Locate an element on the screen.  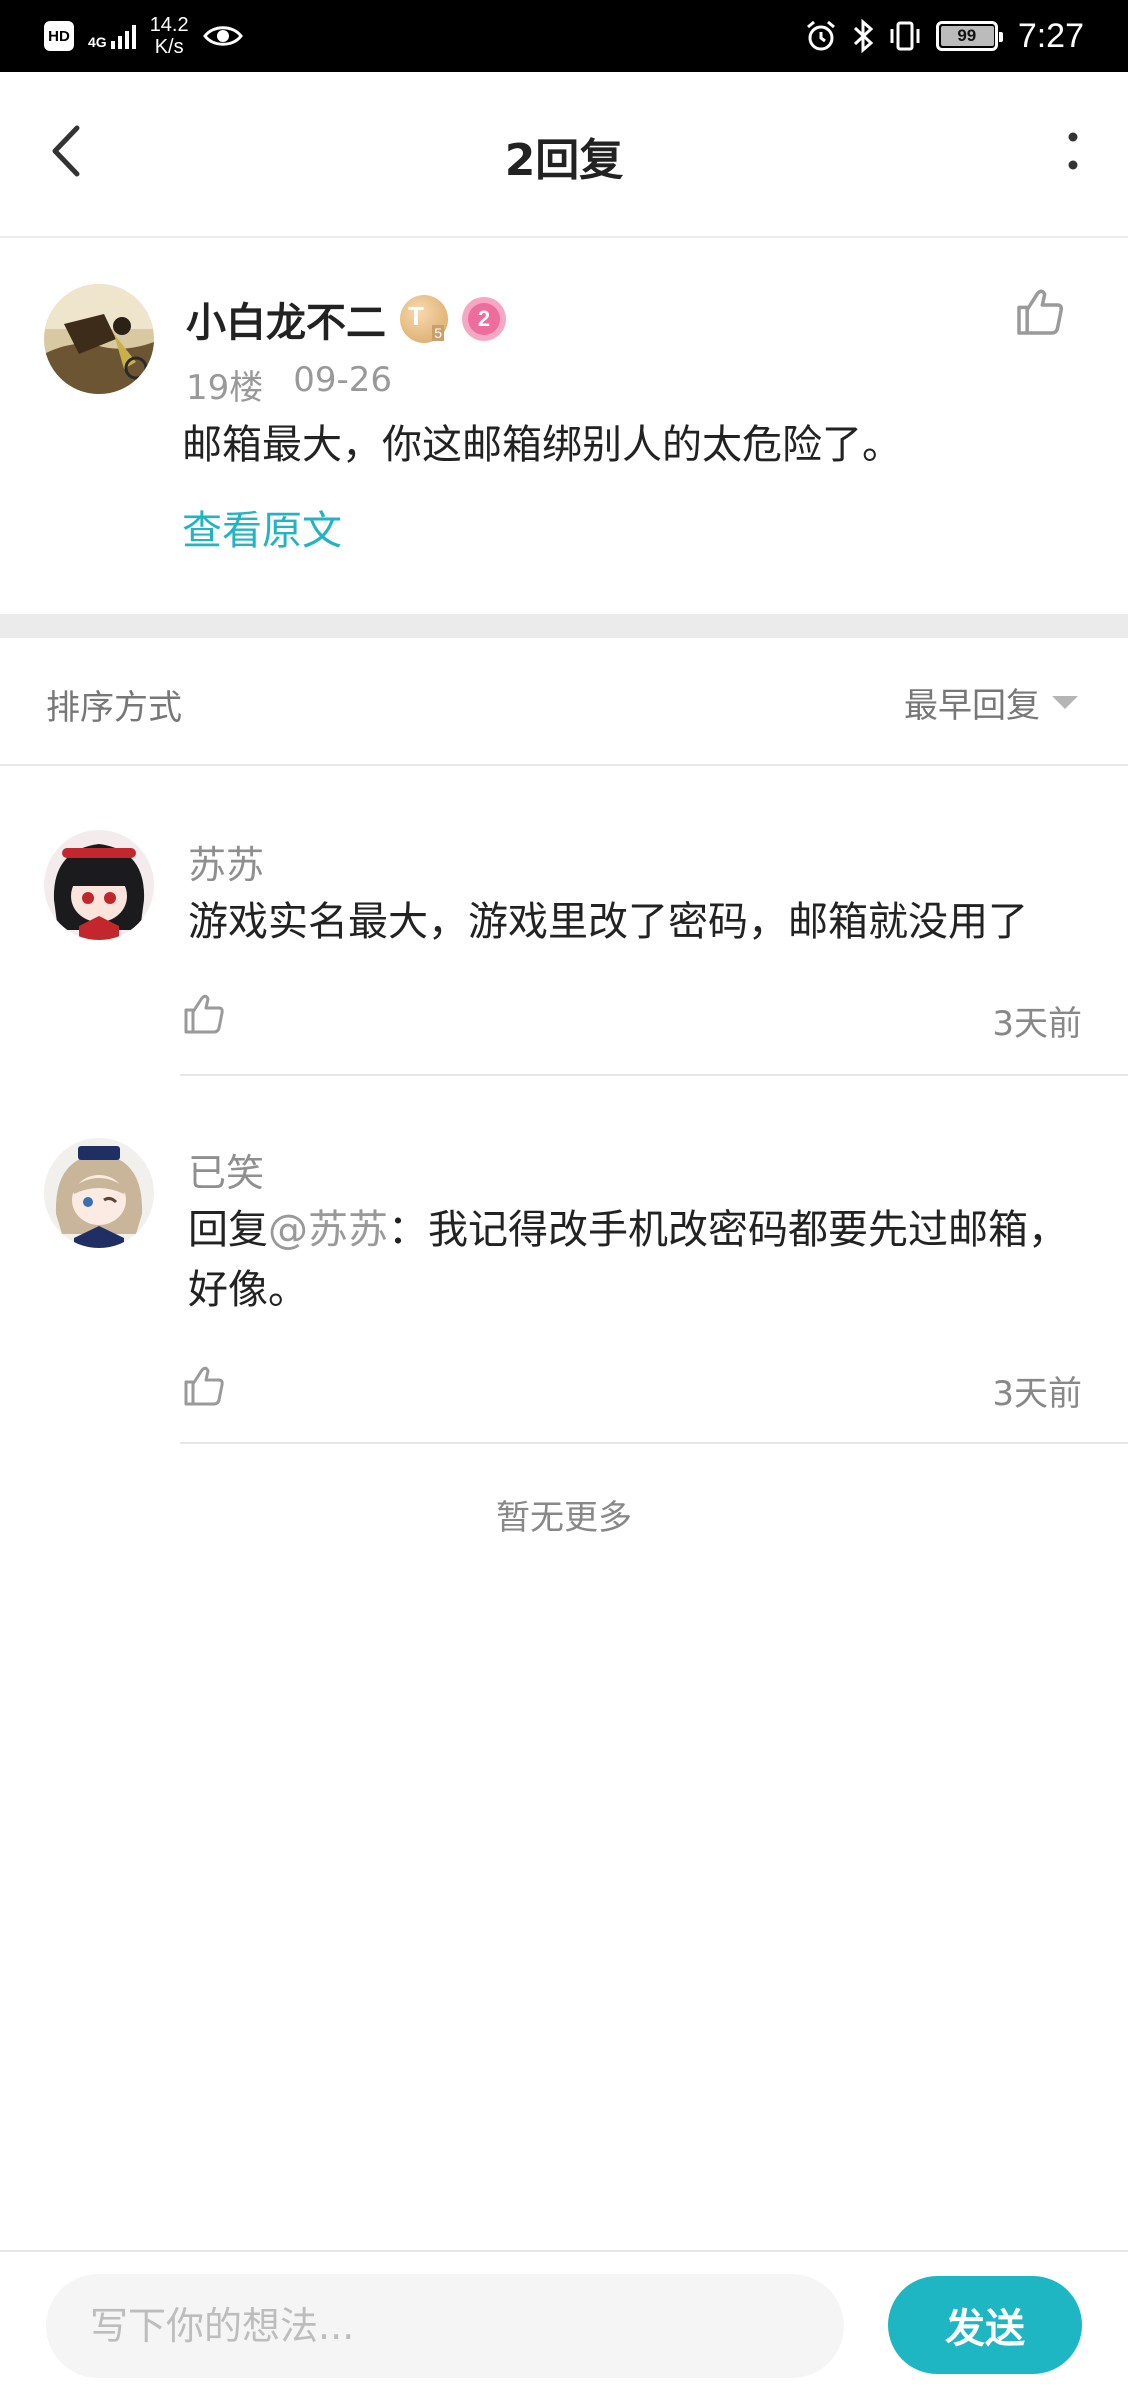
section-divider is located at coordinates (564, 626).